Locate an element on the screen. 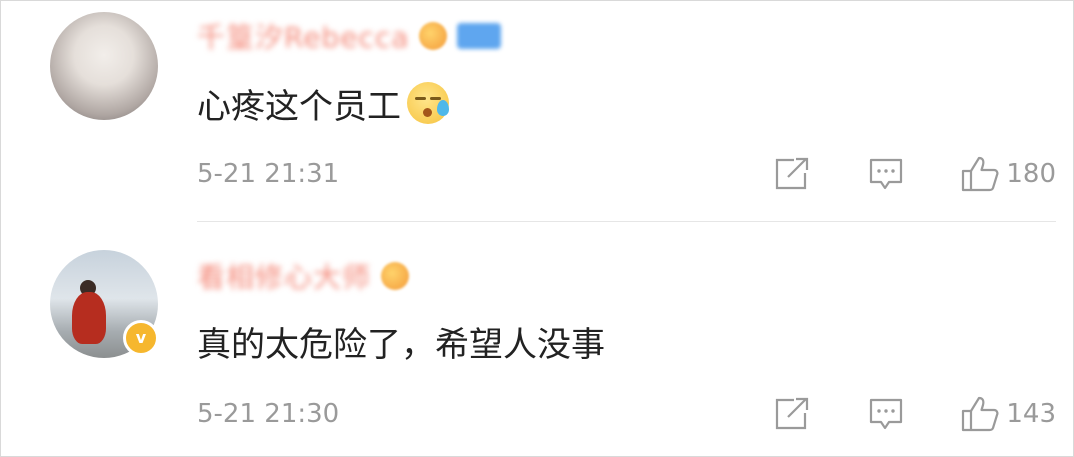  comment-text: 真的太危险了，希望人没事 is located at coordinates (401, 341).